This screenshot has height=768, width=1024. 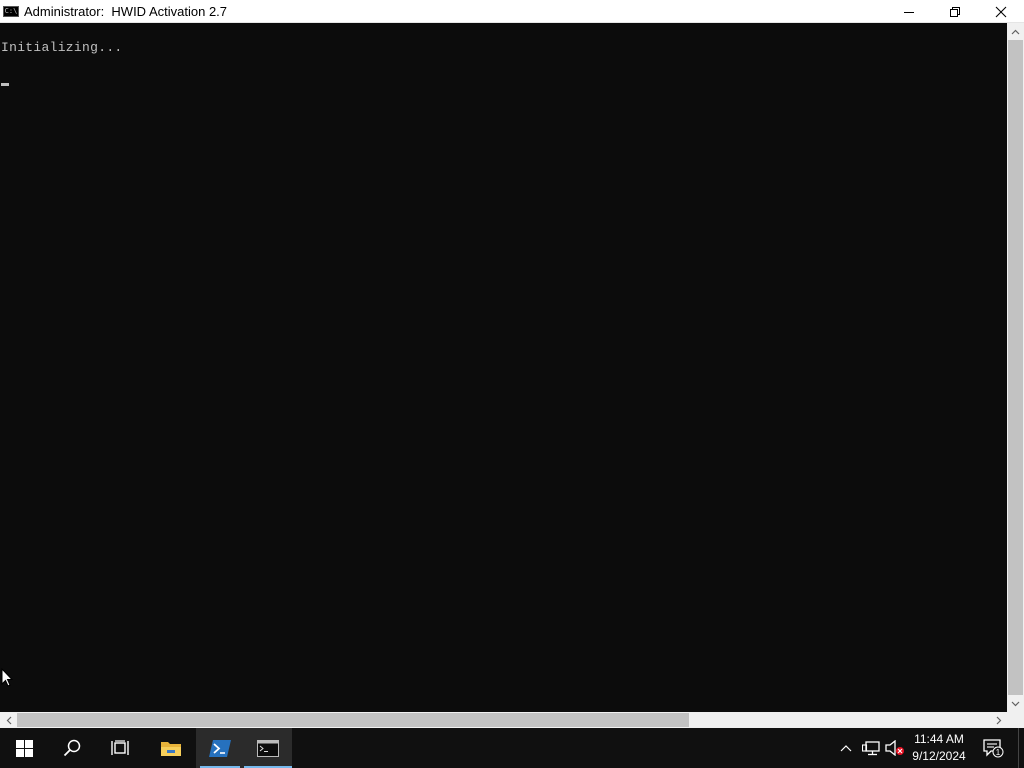 I want to click on task-view-icon, so click(x=120, y=747).